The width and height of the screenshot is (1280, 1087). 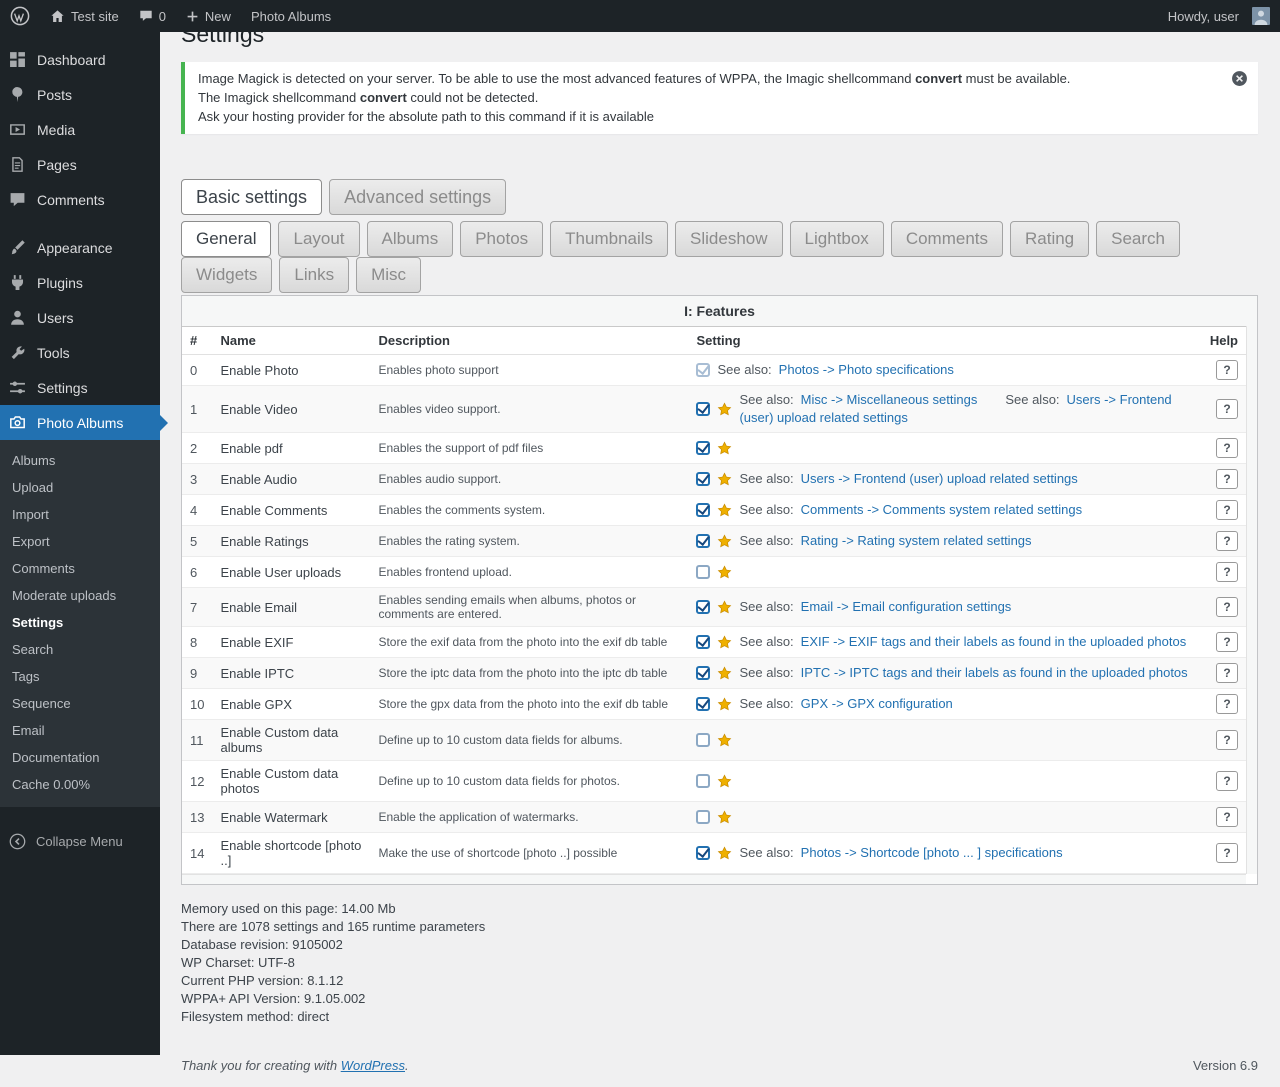 I want to click on sidebar-item-appearance: Appearance, so click(x=80, y=247).